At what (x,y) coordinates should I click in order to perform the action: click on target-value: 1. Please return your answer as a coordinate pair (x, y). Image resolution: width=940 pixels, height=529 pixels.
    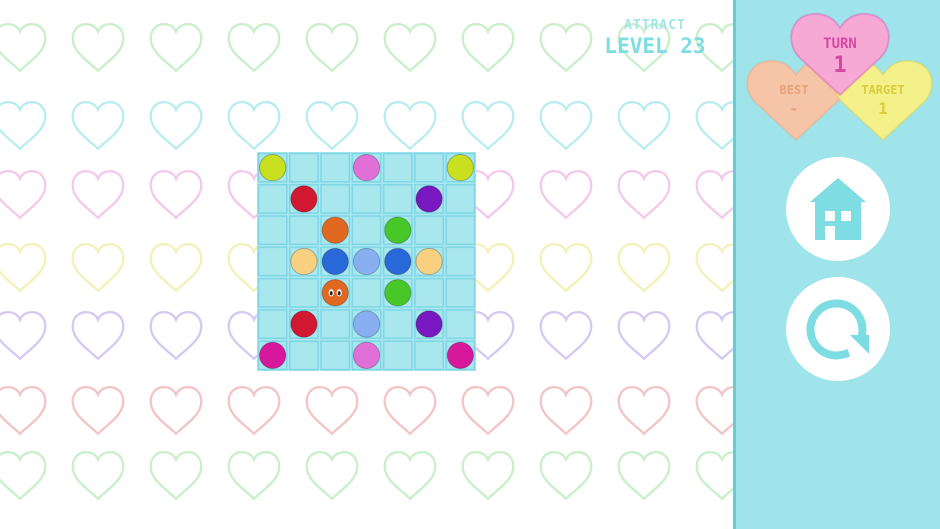
    Looking at the image, I should click on (883, 108).